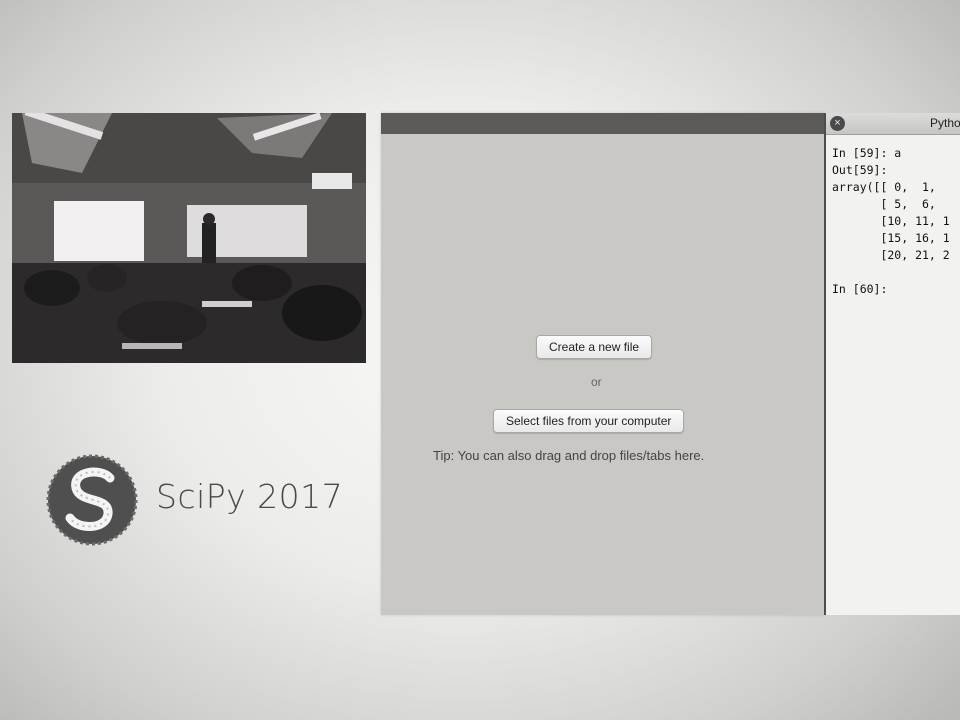  What do you see at coordinates (891, 255) in the screenshot?
I see `console-line: [20, 21, 2` at bounding box center [891, 255].